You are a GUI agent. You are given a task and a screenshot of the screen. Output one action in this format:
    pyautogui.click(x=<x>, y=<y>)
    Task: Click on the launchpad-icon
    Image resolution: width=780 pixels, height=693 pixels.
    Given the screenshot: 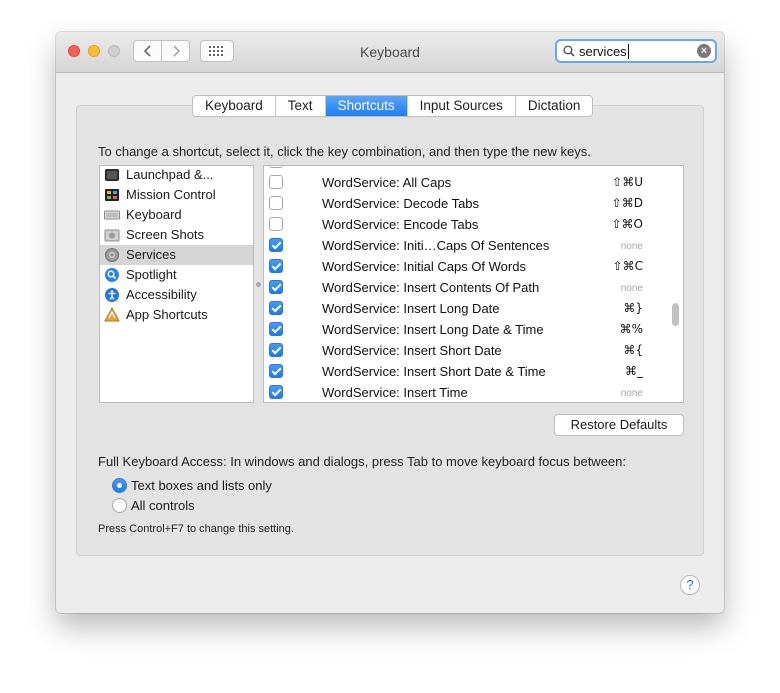 What is the action you would take?
    pyautogui.click(x=112, y=175)
    